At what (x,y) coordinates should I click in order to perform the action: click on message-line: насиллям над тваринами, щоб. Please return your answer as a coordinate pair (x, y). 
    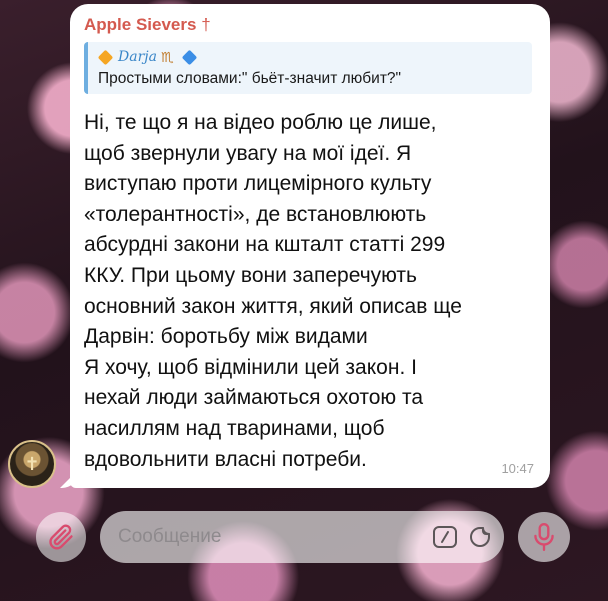
    Looking at the image, I should click on (234, 428).